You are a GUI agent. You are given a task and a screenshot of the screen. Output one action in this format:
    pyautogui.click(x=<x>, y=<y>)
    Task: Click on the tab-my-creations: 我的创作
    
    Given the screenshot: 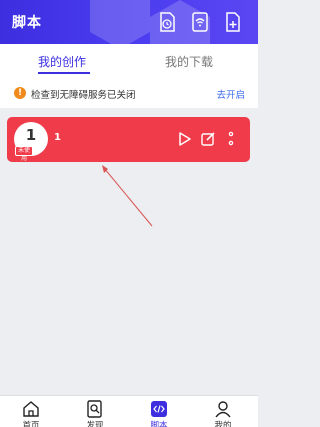 What is the action you would take?
    pyautogui.click(x=62, y=61)
    